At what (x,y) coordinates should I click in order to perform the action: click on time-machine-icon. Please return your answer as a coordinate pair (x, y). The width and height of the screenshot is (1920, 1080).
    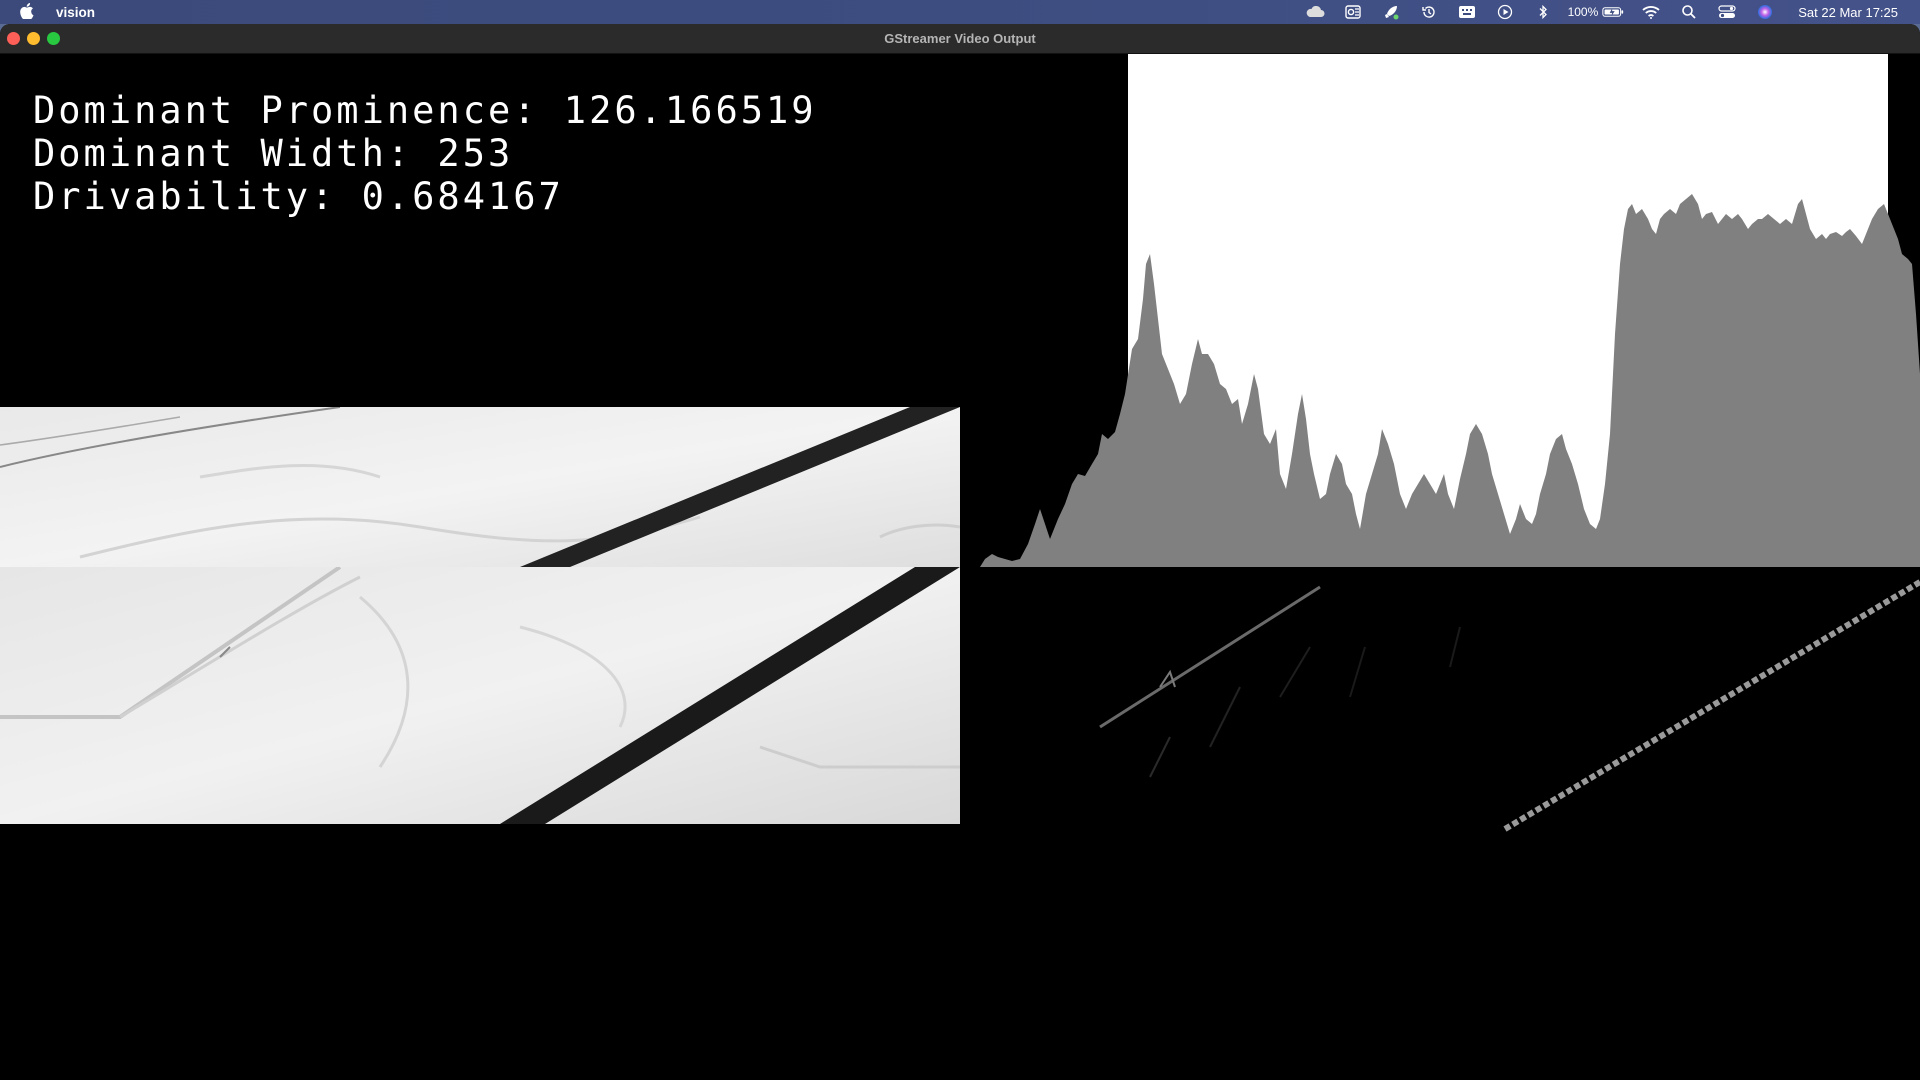
    Looking at the image, I should click on (1429, 12).